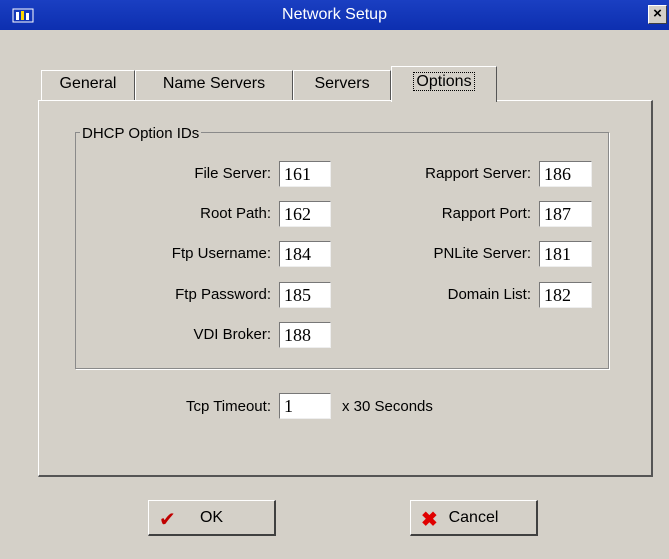  I want to click on tab-label: General, so click(88, 83).